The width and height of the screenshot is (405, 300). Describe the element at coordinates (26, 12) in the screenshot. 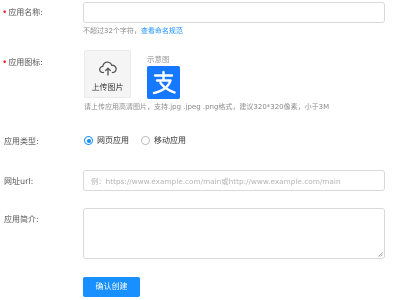

I see `app-name-label-text: 应用名称:` at that location.